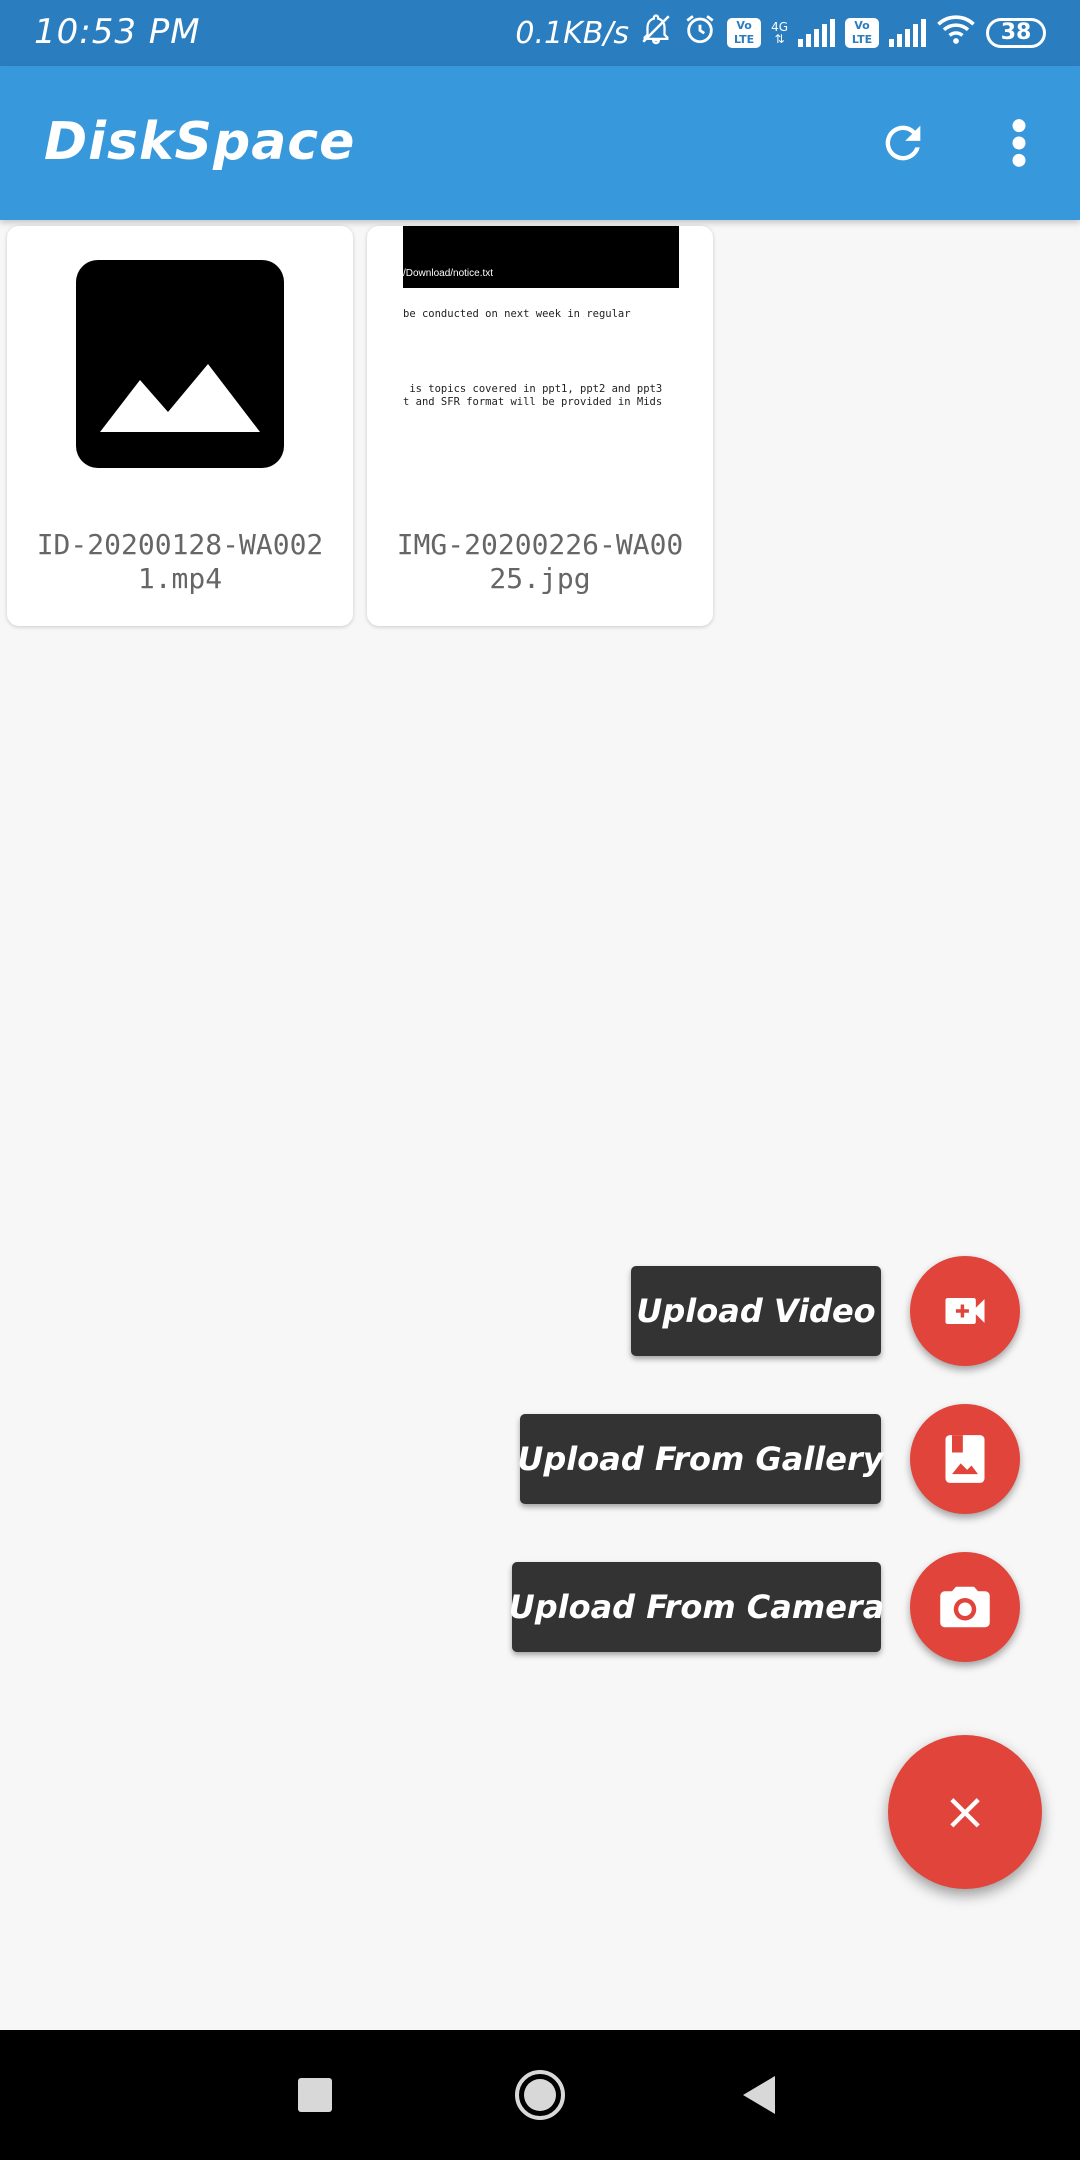  I want to click on recents-button, so click(315, 2095).